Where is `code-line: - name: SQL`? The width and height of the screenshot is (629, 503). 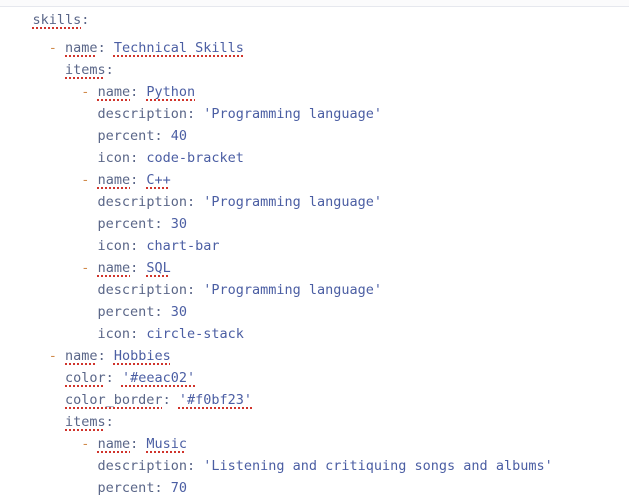
code-line: - name: SQL is located at coordinates (85, 257).